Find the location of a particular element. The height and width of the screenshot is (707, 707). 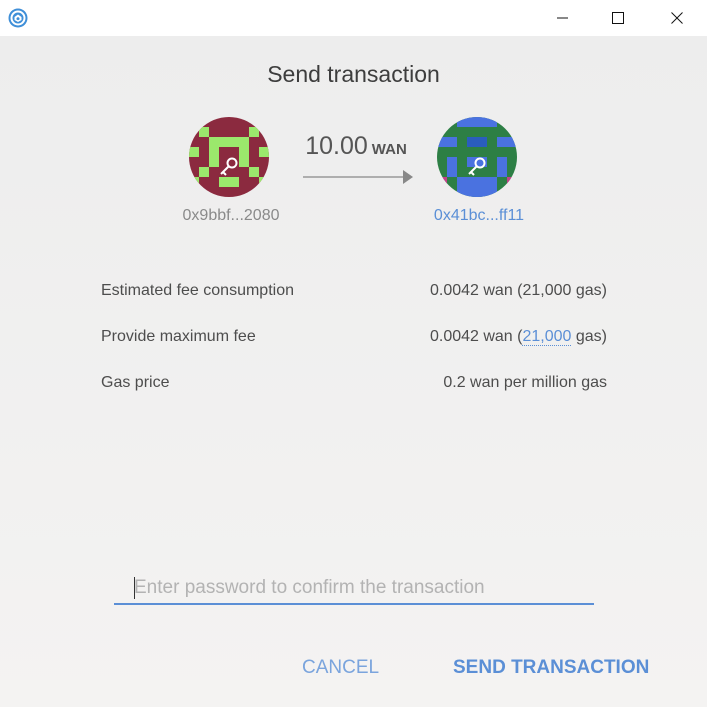

to-account-identicon is located at coordinates (477, 157).